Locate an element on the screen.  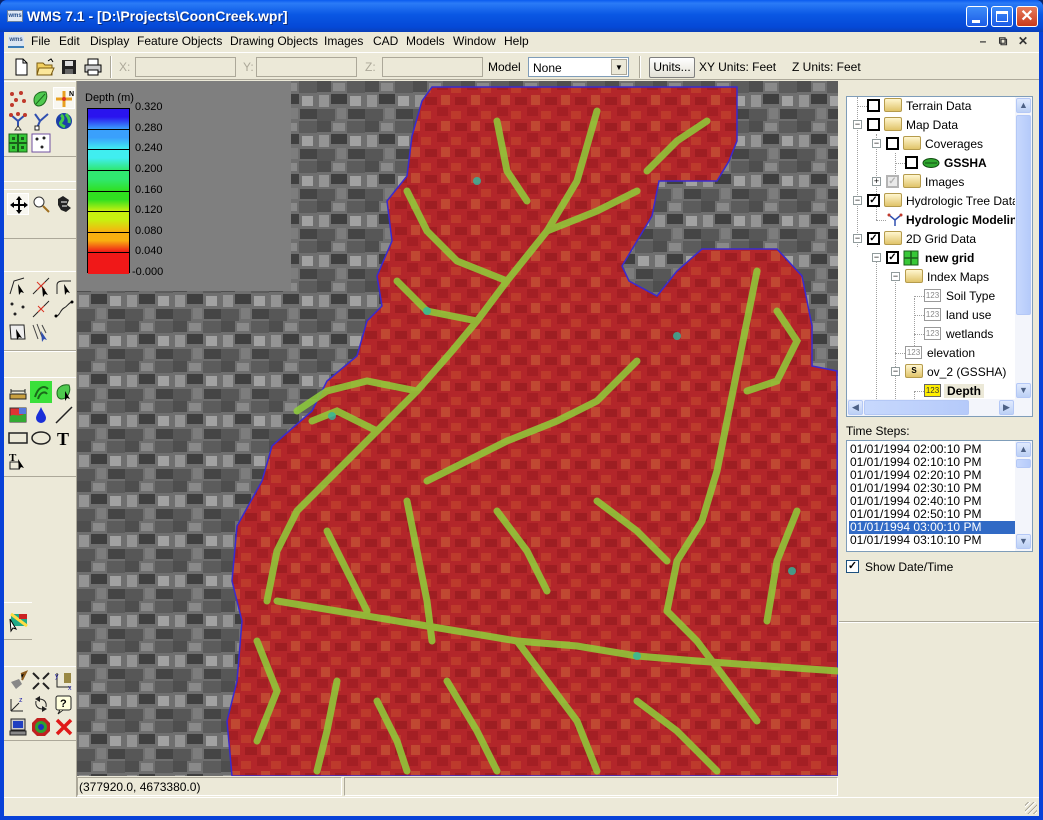
menu-images: Images is located at coordinates (343, 41).